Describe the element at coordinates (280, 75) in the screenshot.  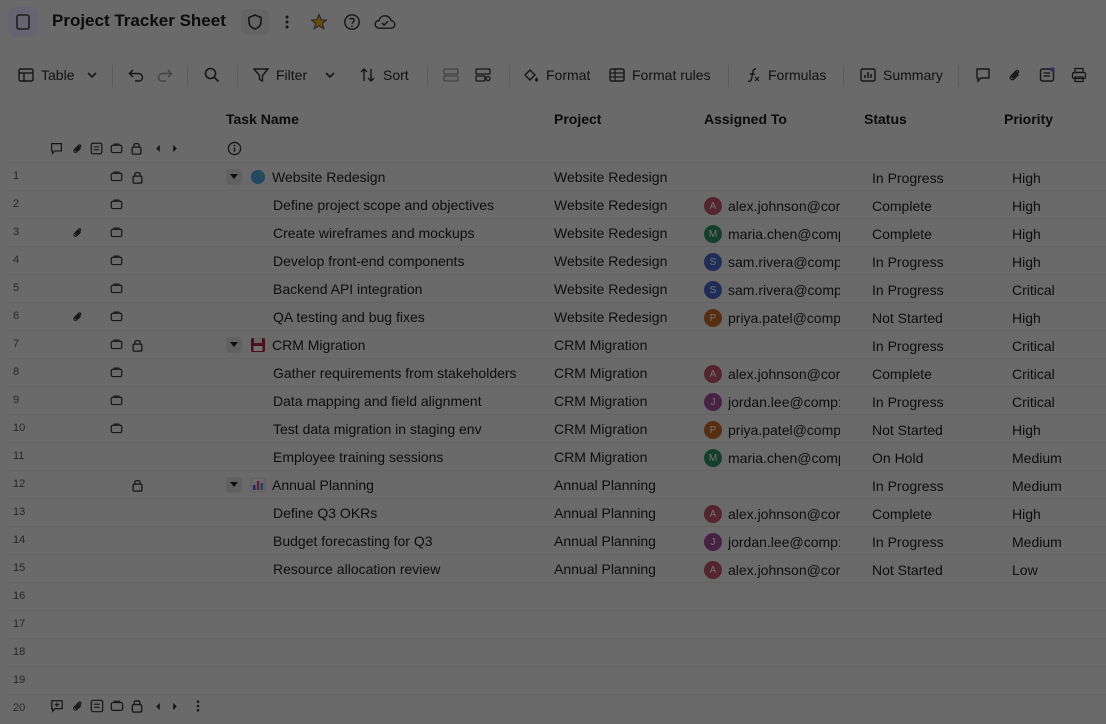
I see `filter-button: Filter` at that location.